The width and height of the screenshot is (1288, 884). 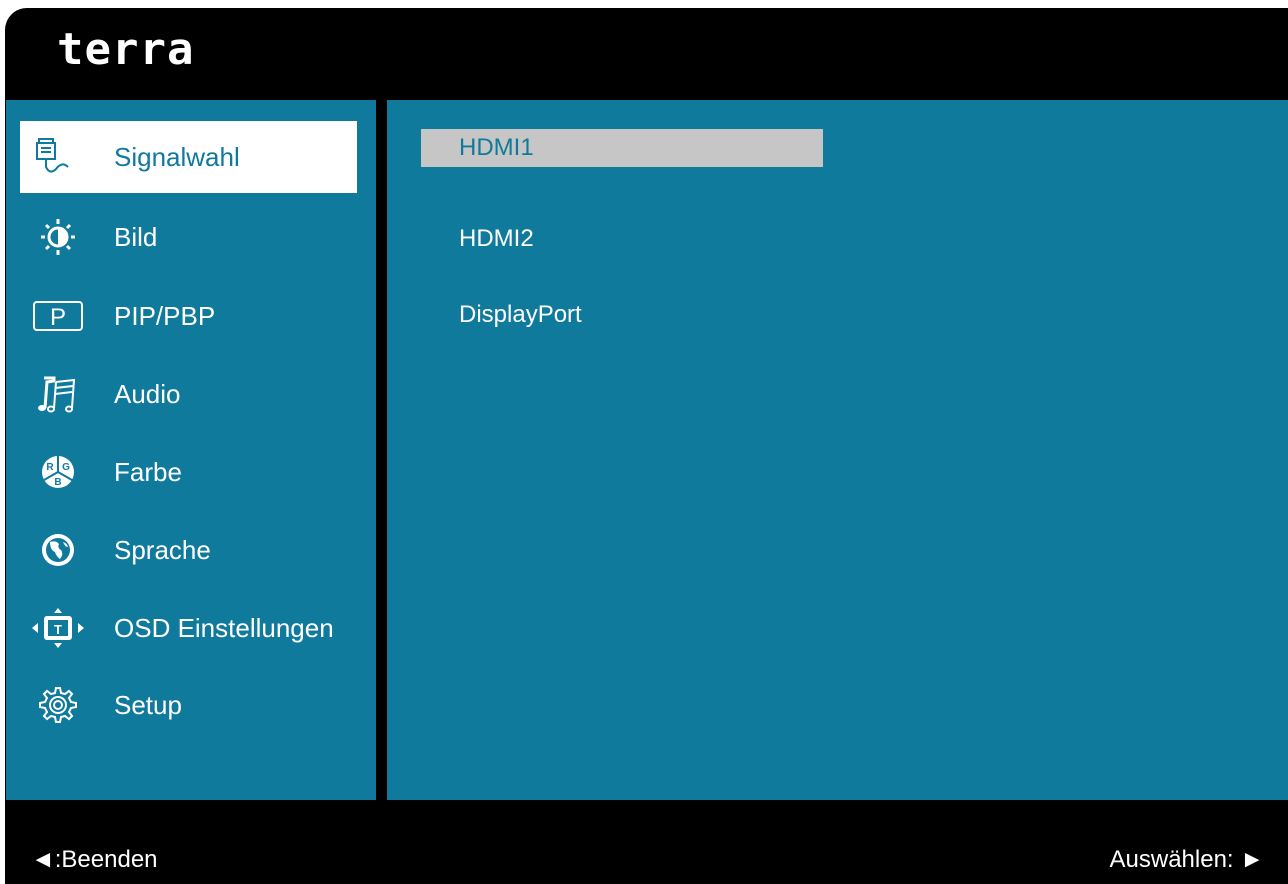 I want to click on source-item-hdmi2: HDMI2, so click(x=622, y=239).